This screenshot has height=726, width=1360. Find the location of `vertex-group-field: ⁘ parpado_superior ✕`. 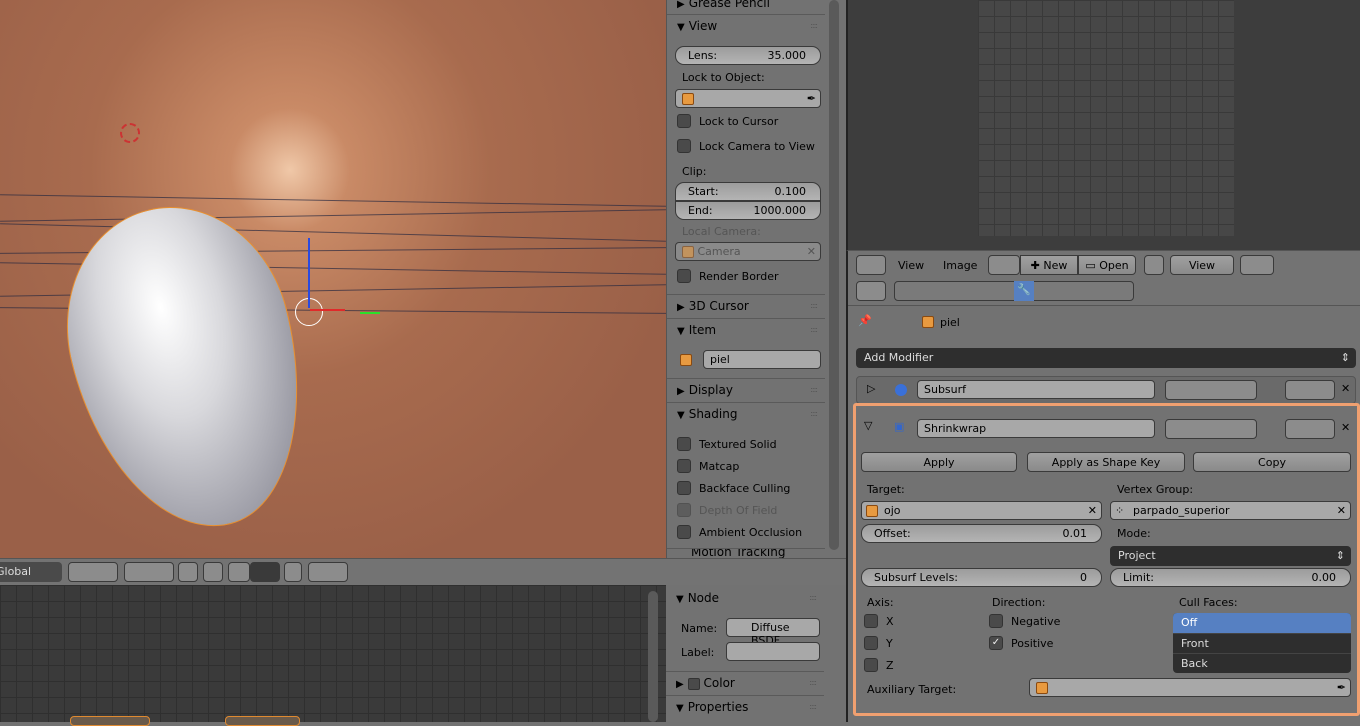

vertex-group-field: ⁘ parpado_superior ✕ is located at coordinates (1230, 510).